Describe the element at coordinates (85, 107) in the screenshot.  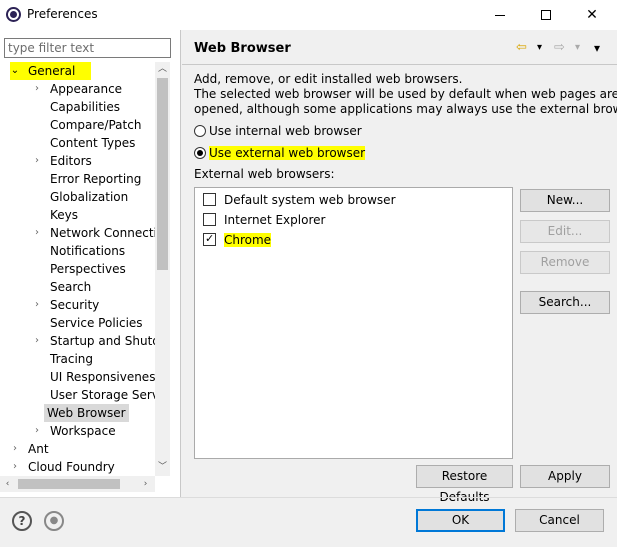
I see `tree-item-label: Capabilities` at that location.